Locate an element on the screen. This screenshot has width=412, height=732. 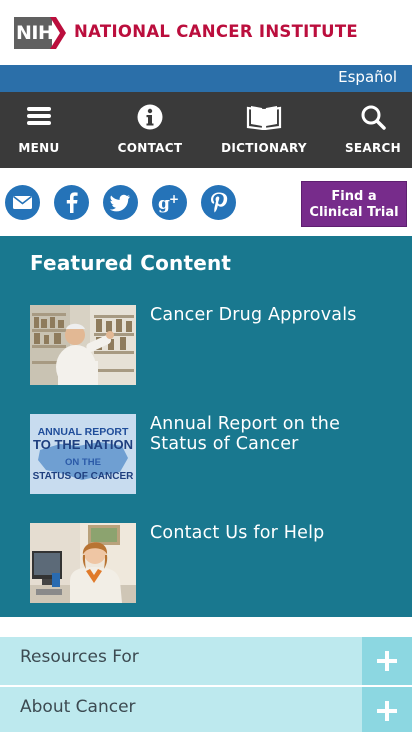
google-plus-share-button: g + is located at coordinates (169, 202).